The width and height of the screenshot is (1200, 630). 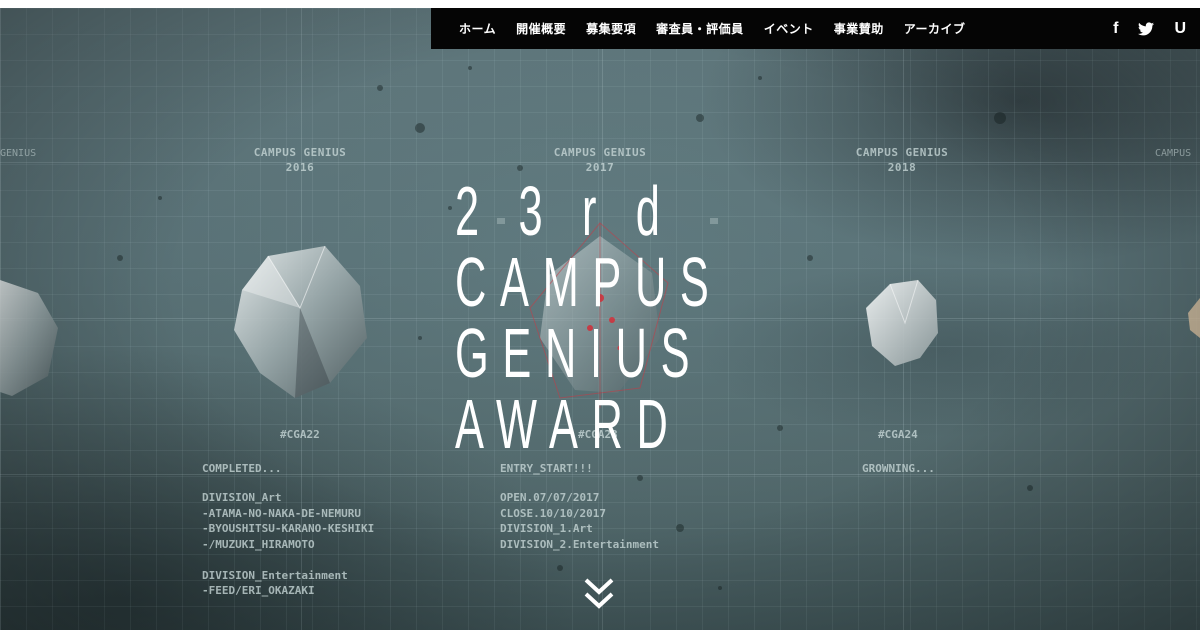 What do you see at coordinates (546, 468) in the screenshot?
I see `status-2017: ENTRY_START!!!` at bounding box center [546, 468].